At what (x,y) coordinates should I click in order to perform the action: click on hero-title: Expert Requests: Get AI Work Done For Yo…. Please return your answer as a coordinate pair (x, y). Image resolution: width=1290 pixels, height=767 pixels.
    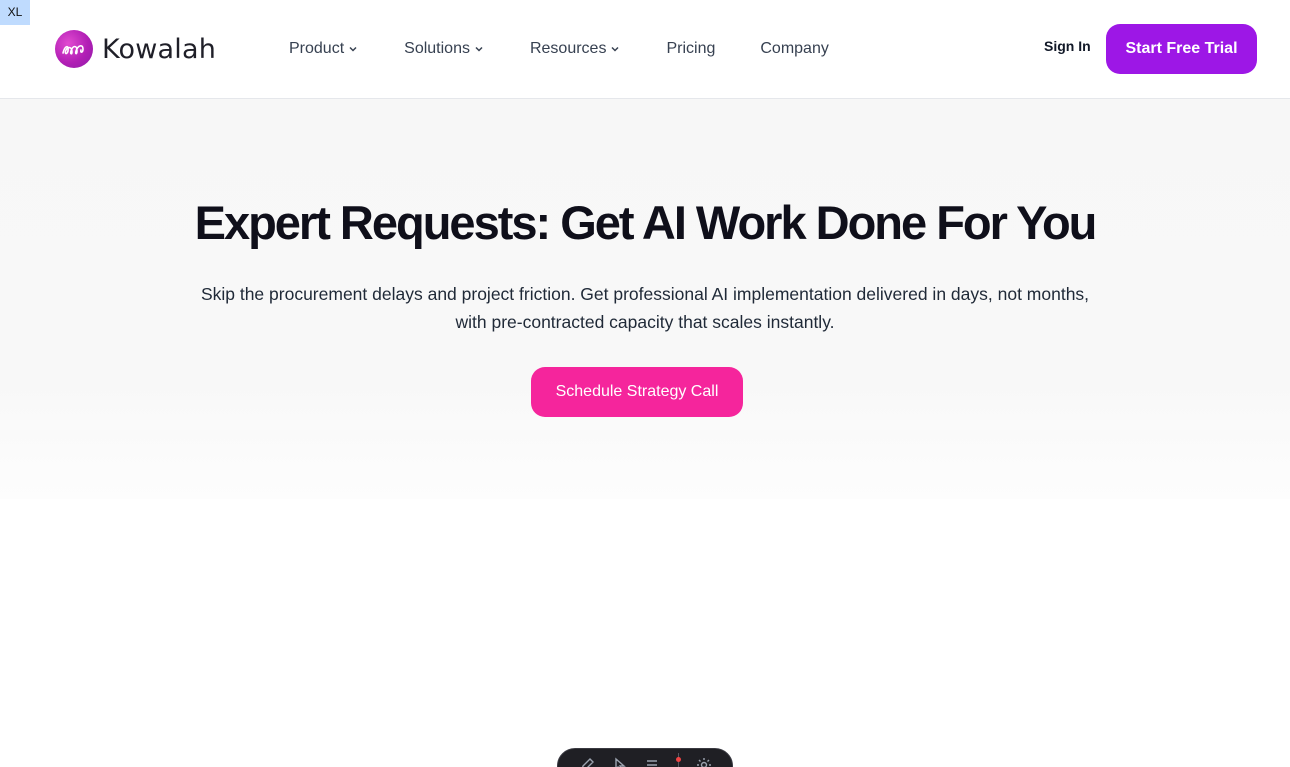
    Looking at the image, I should click on (646, 222).